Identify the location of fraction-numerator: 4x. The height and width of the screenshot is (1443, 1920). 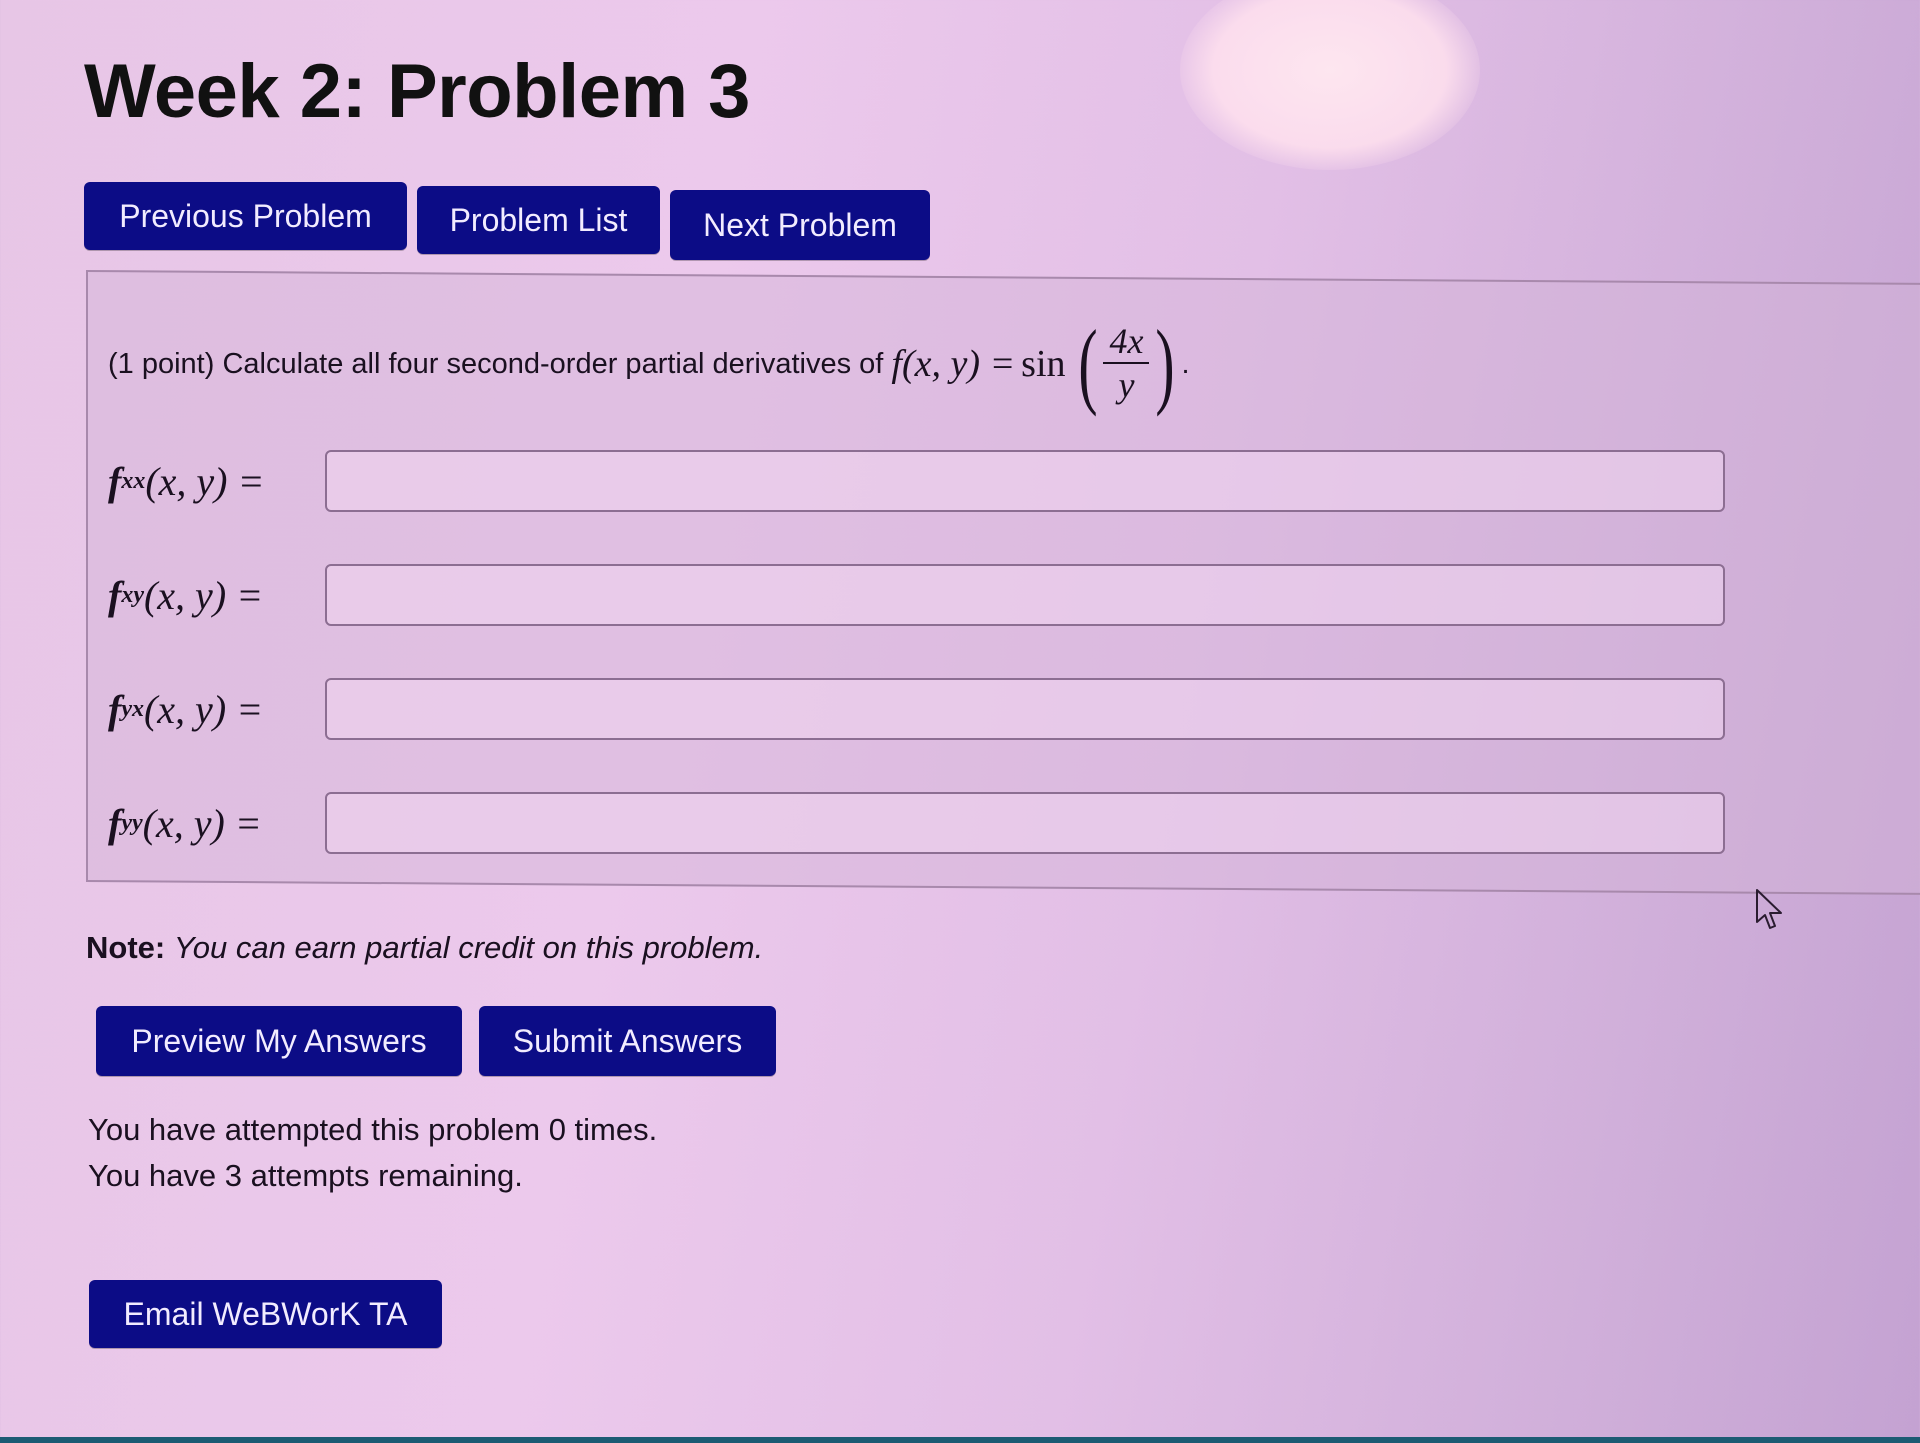
(1126, 343).